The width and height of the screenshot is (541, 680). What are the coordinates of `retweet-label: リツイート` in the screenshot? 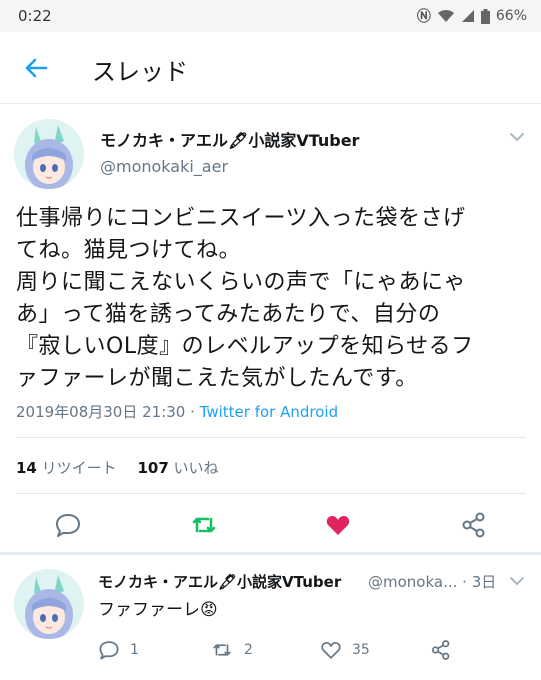 It's located at (79, 468).